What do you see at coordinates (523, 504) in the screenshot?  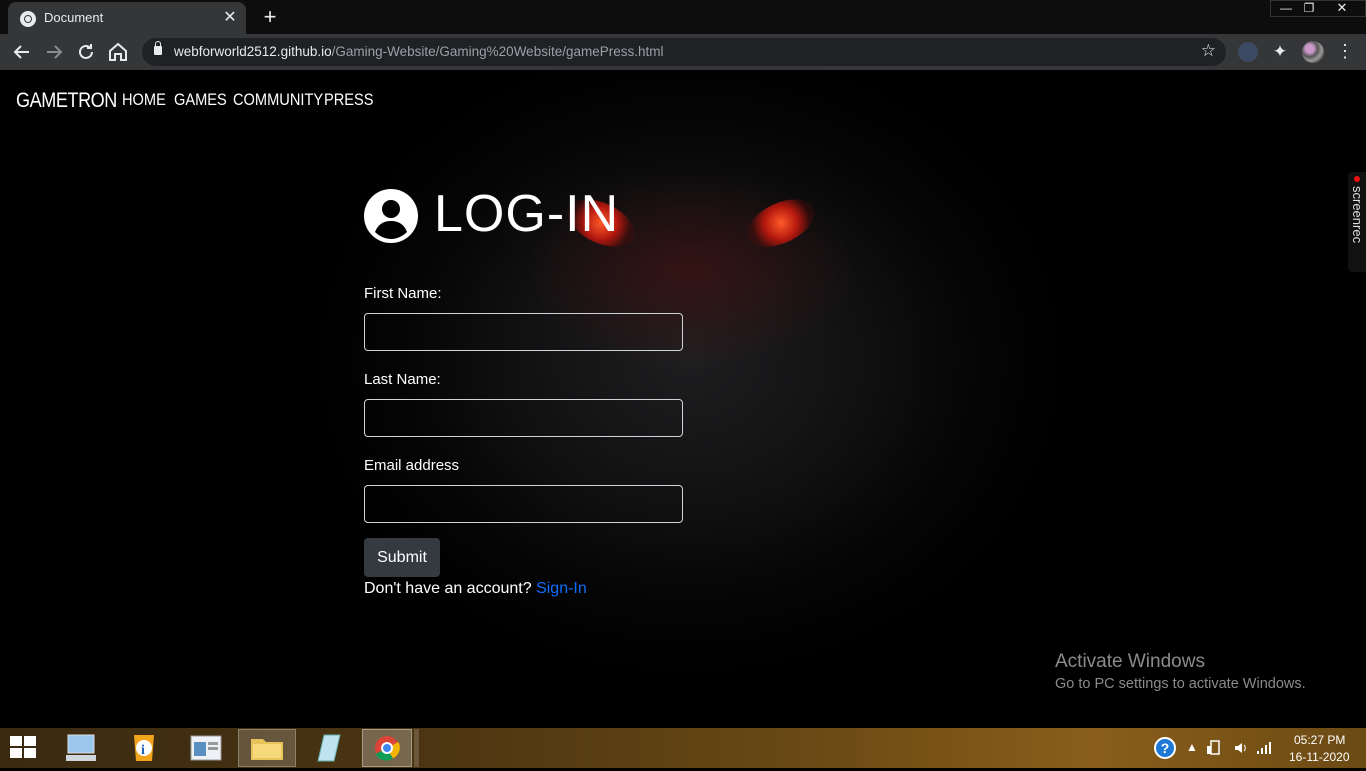 I see `email-input` at bounding box center [523, 504].